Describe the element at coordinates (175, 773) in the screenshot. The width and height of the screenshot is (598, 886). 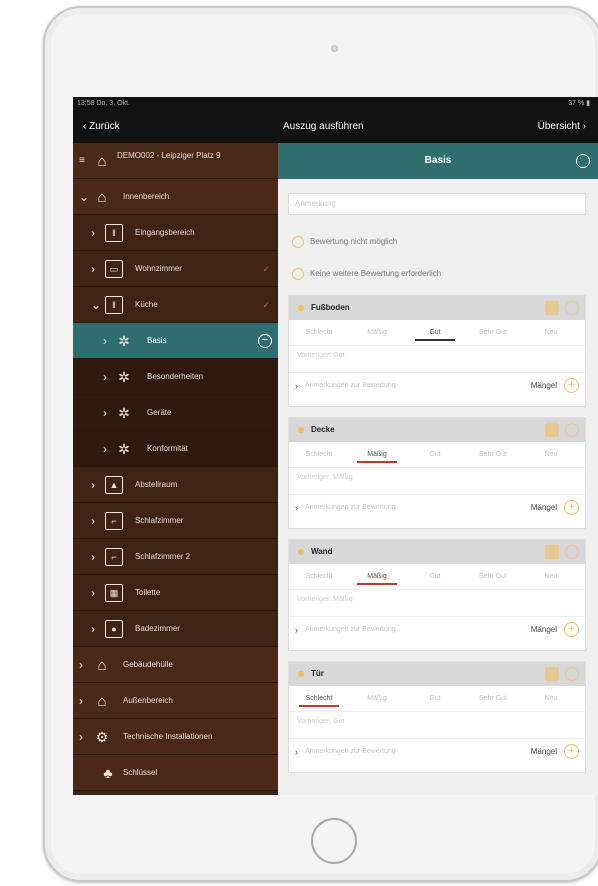
I see `sidebar-item-schluessel: ♣ Schlüssel` at that location.